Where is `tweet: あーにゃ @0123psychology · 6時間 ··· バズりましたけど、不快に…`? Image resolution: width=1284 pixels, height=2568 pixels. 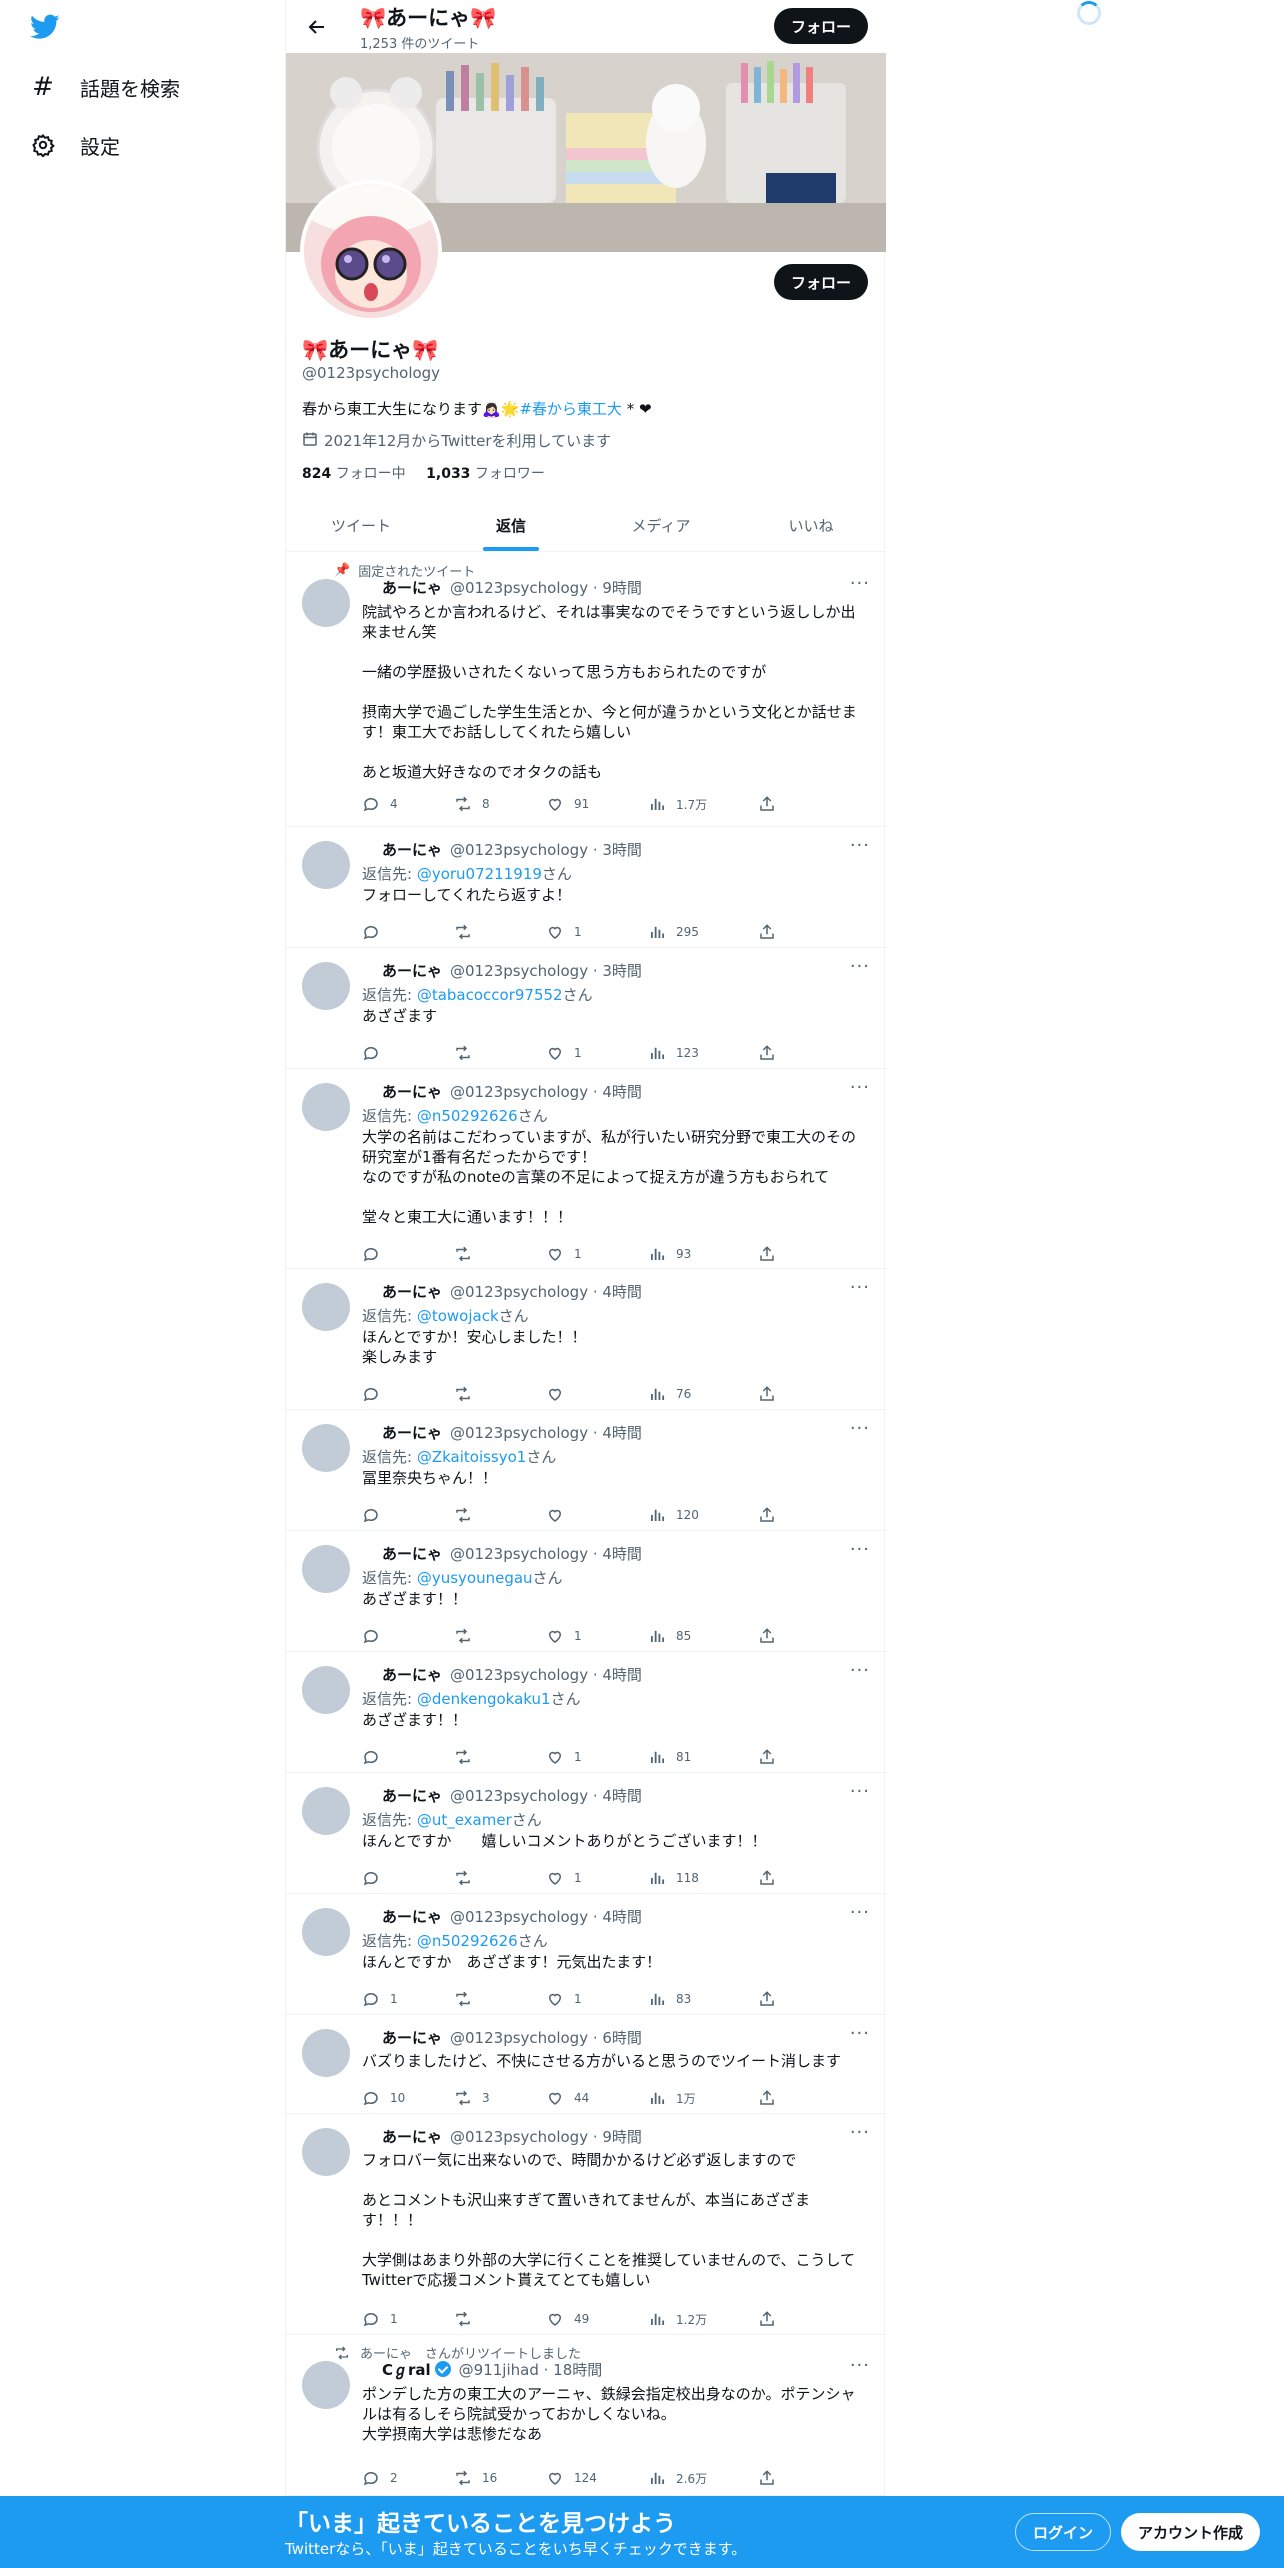 tweet: あーにゃ @0123psychology · 6時間 ··· バズりましたけど、不快に… is located at coordinates (586, 2064).